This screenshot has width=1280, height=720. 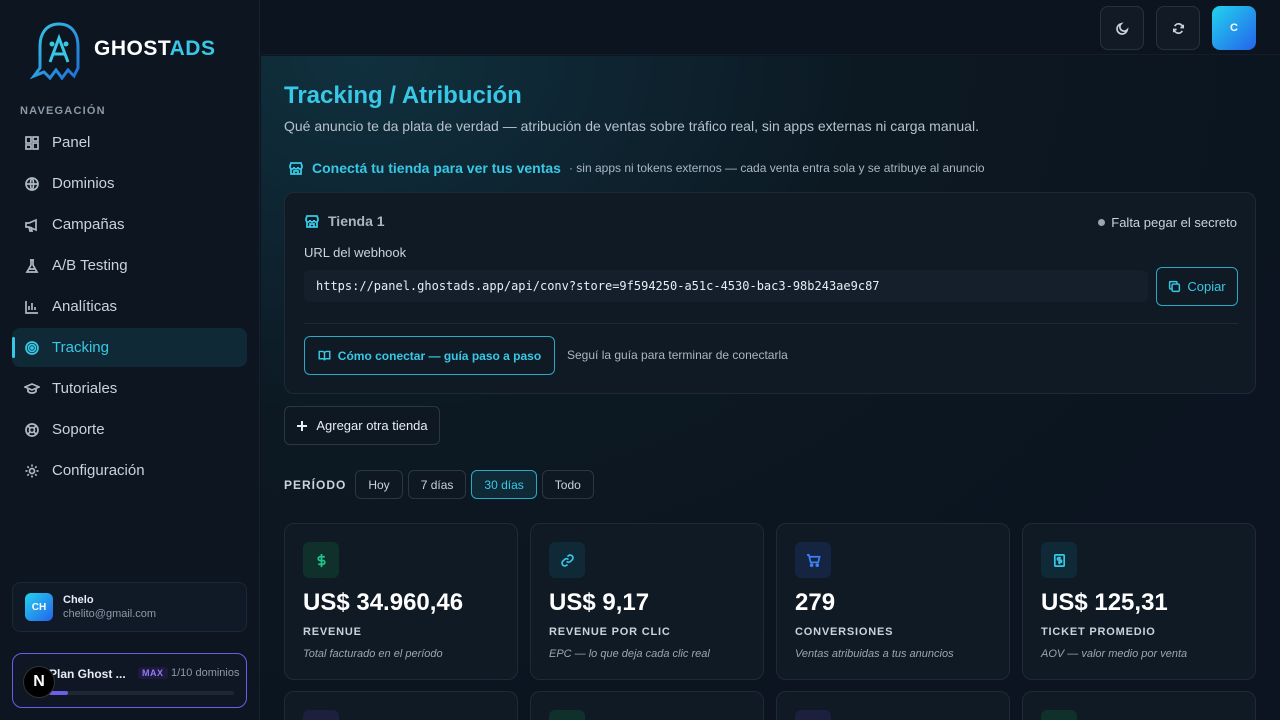 What do you see at coordinates (610, 632) in the screenshot?
I see `kpi-label: REVENUE POR CLIC` at bounding box center [610, 632].